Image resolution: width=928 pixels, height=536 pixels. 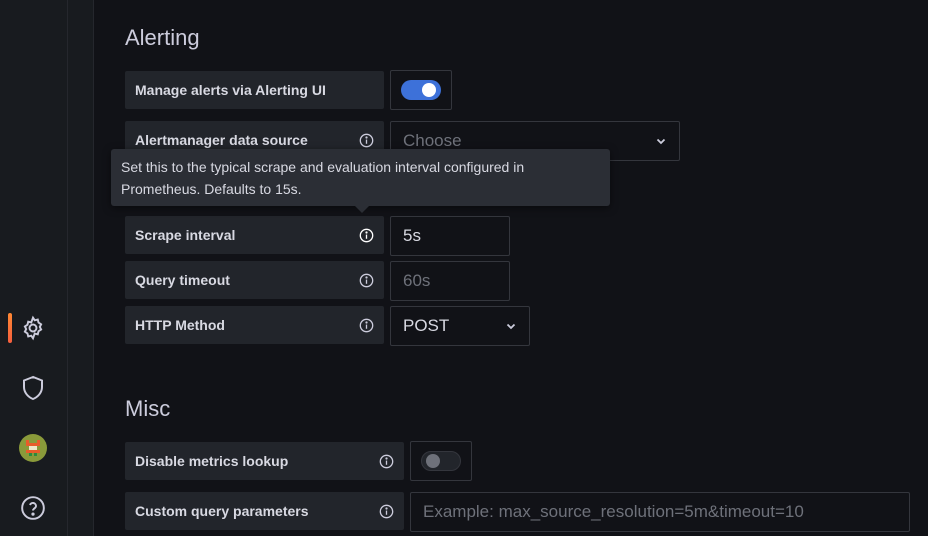 I want to click on misc-title: Misc, so click(x=148, y=408).